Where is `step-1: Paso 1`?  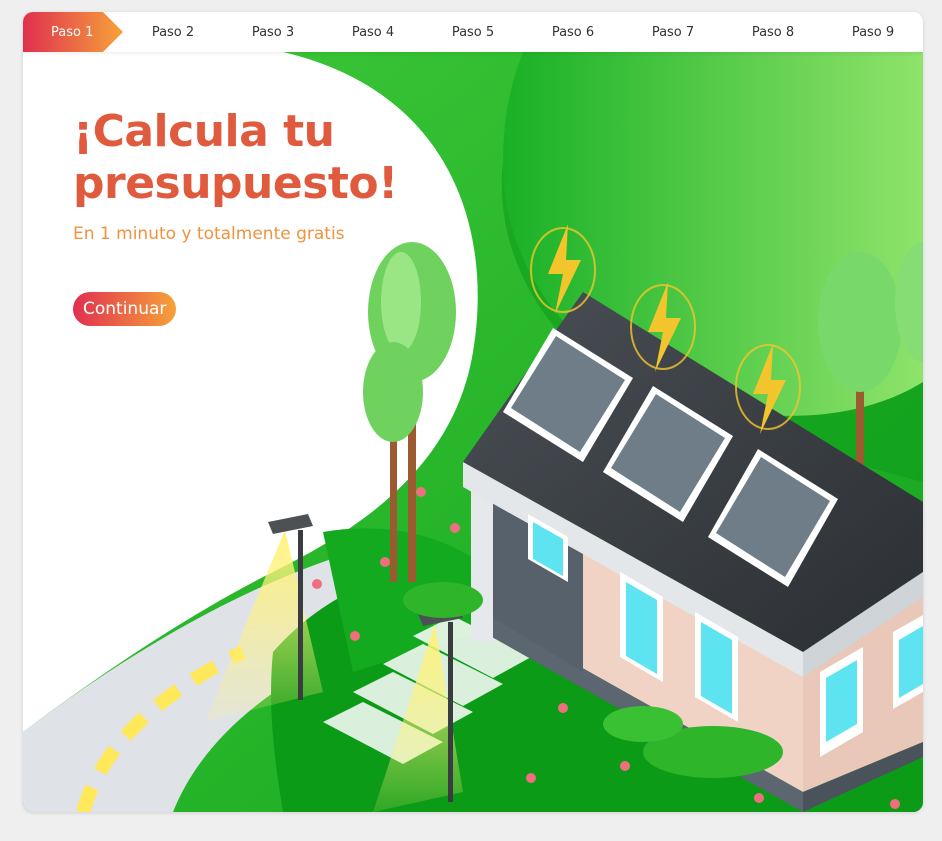
step-1: Paso 1 is located at coordinates (73, 32).